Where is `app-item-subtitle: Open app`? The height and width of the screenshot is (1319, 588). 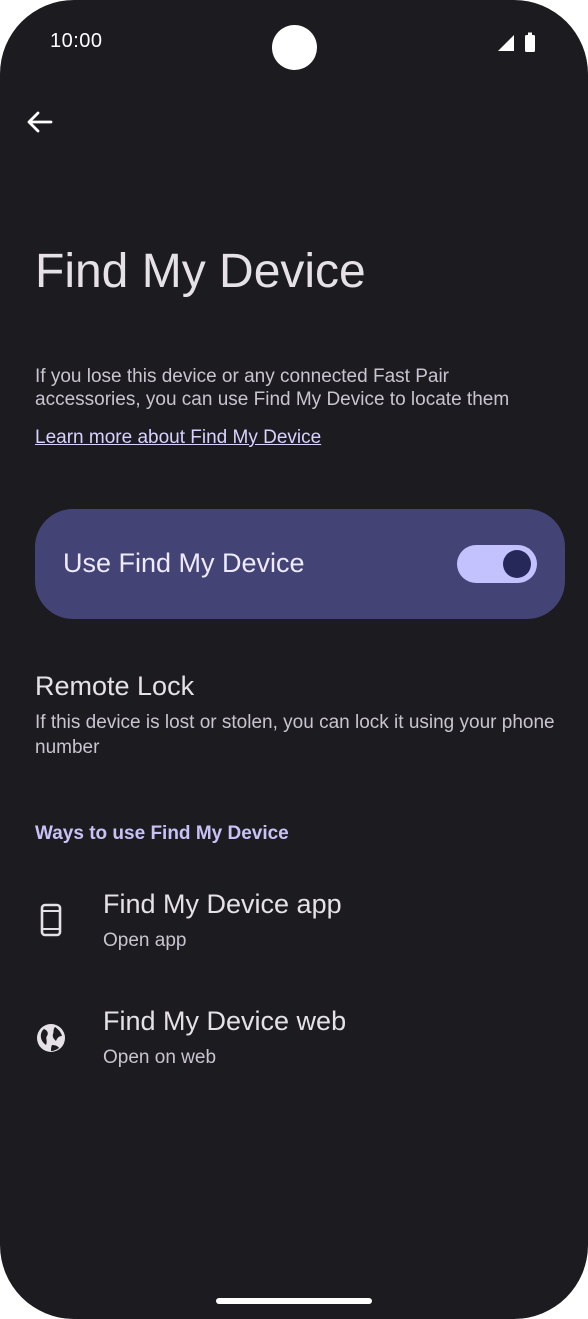 app-item-subtitle: Open app is located at coordinates (145, 940).